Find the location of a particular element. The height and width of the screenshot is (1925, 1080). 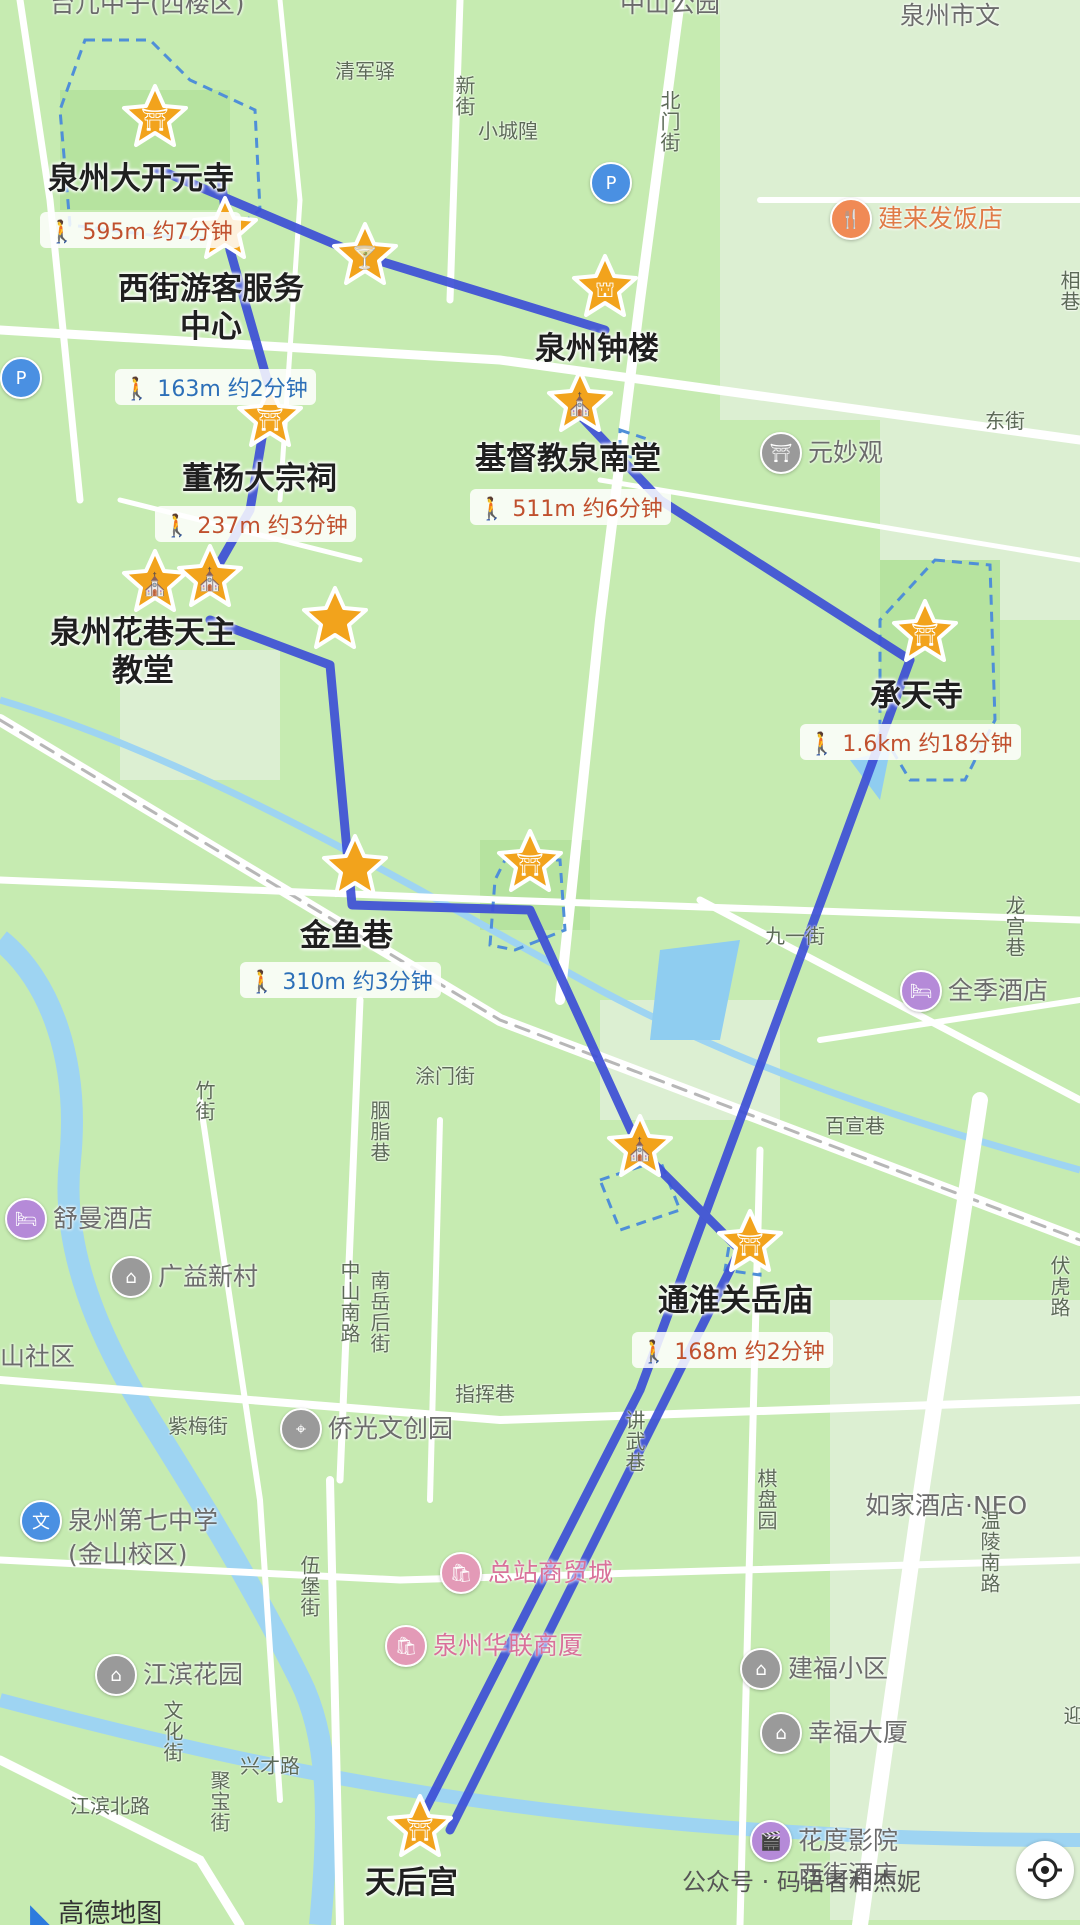

star-icon is located at coordinates (355, 865).